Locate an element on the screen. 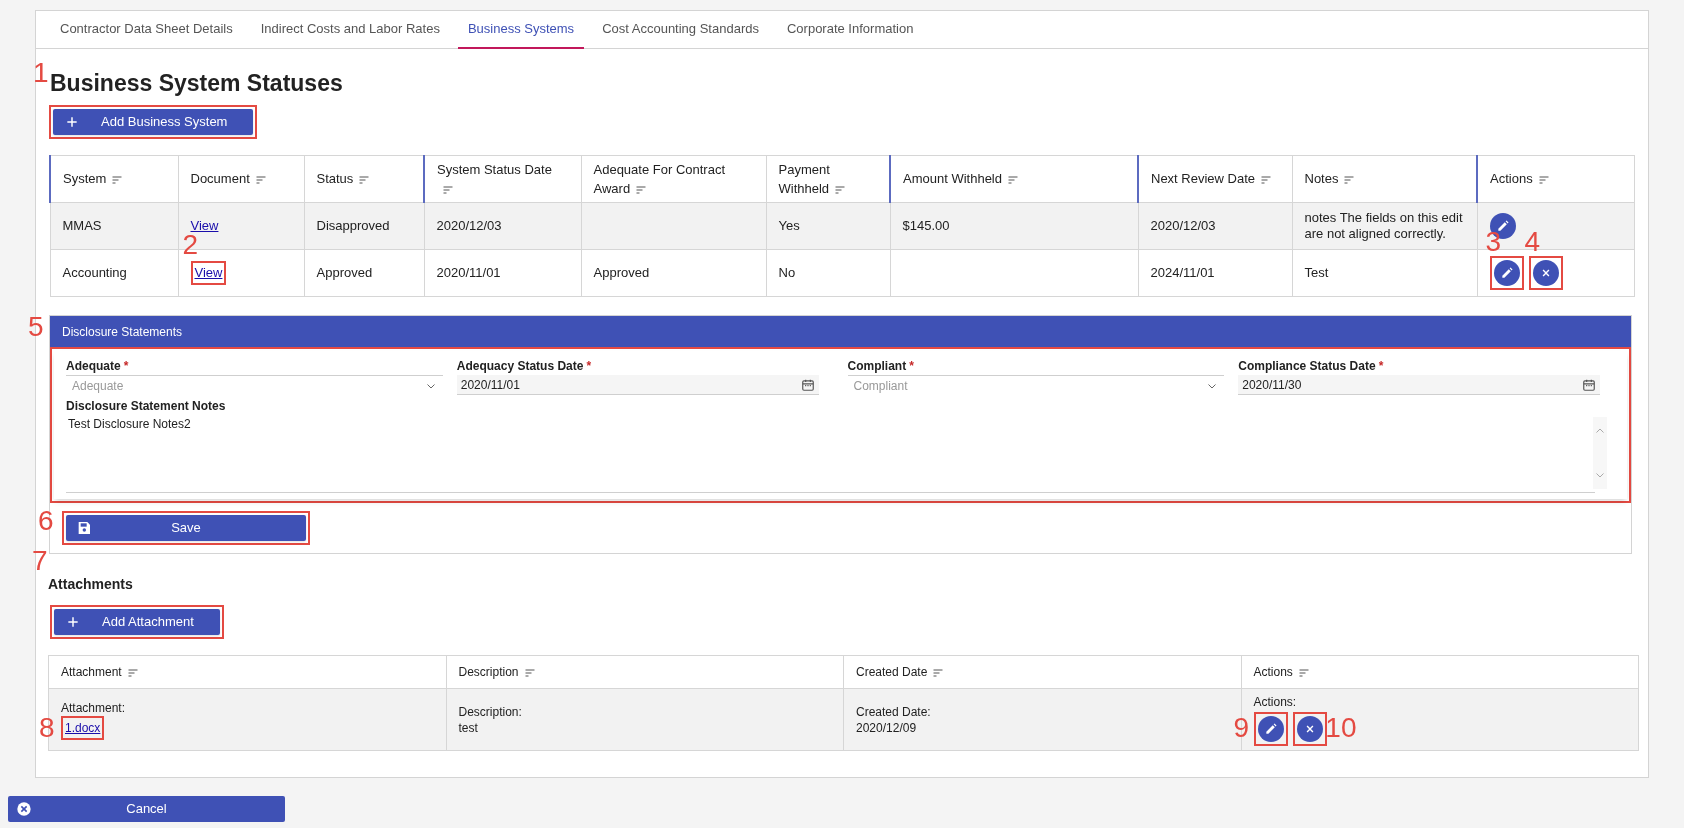  panel-title: Disclosure Statements is located at coordinates (122, 332).